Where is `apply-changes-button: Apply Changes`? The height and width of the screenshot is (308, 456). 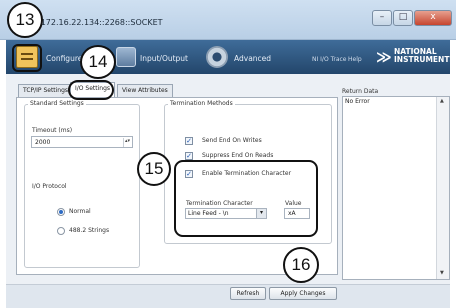
apply-changes-button: Apply Changes is located at coordinates (303, 293).